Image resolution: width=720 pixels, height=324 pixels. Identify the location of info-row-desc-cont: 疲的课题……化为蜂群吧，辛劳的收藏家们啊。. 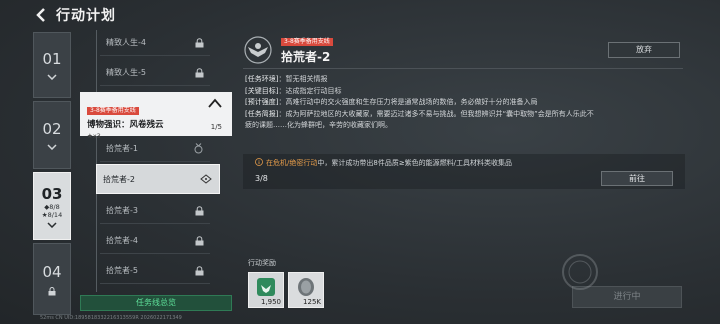
(318, 125).